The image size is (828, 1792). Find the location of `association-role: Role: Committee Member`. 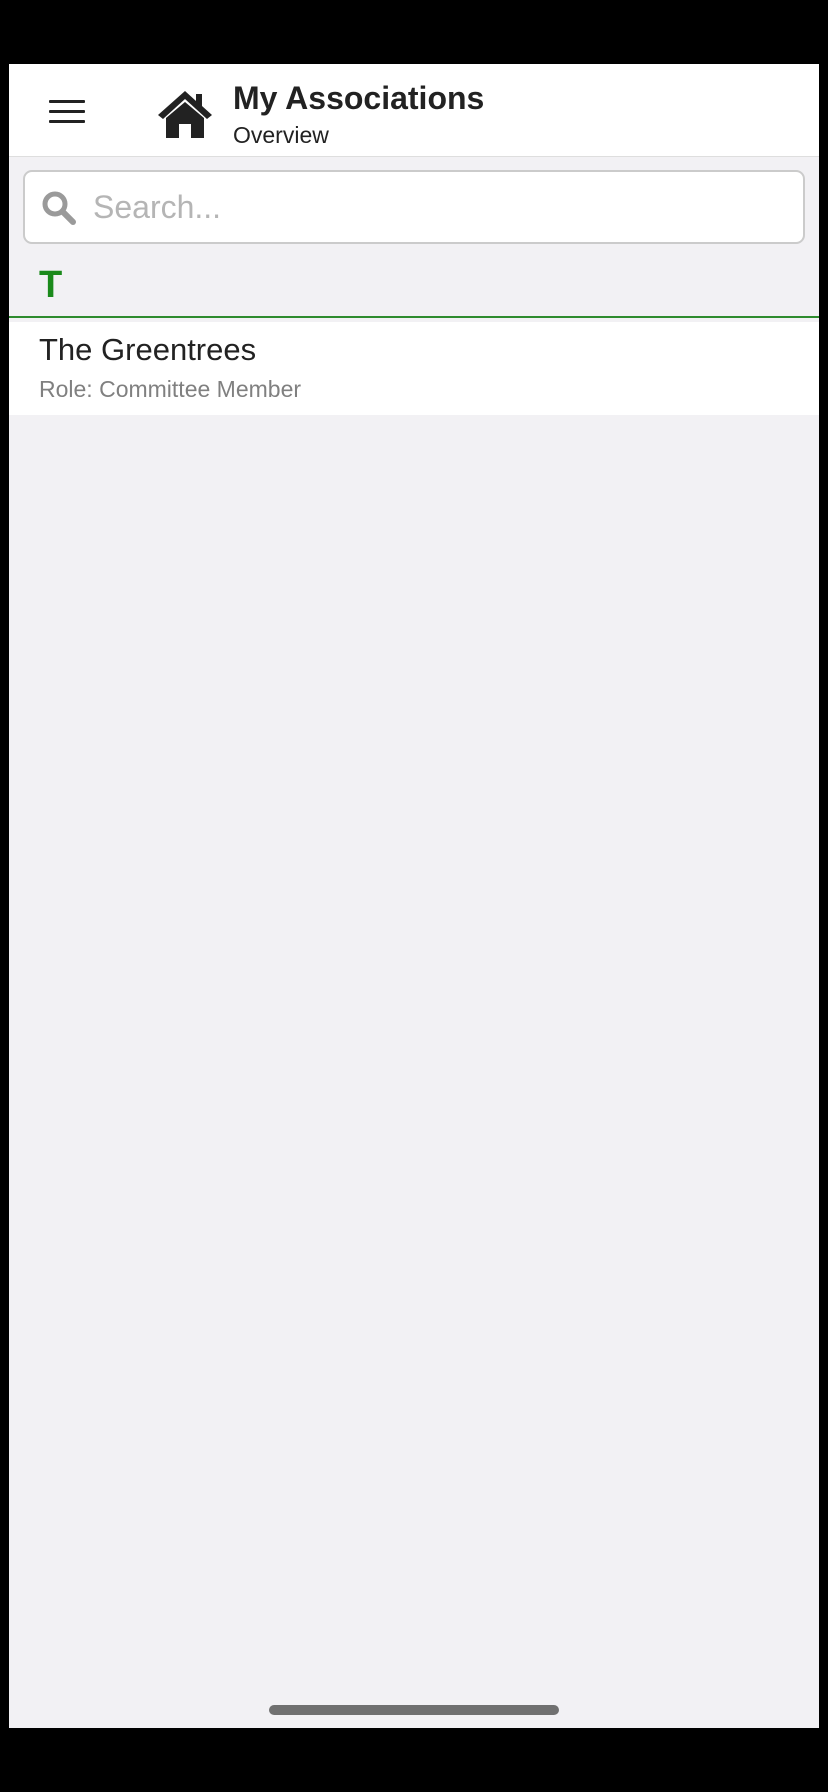

association-role: Role: Committee Member is located at coordinates (170, 389).